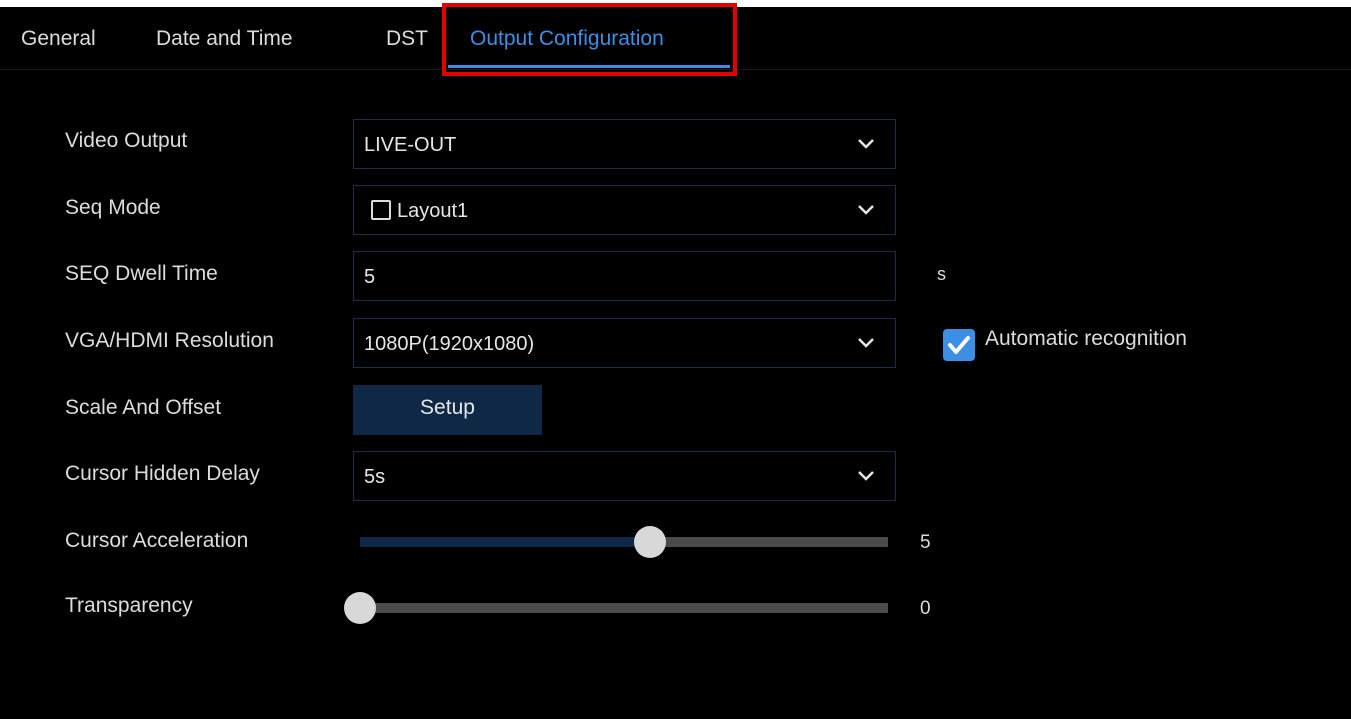 The width and height of the screenshot is (1351, 719). I want to click on cursor-hidden-delay-label: Cursor Hidden Delay, so click(162, 473).